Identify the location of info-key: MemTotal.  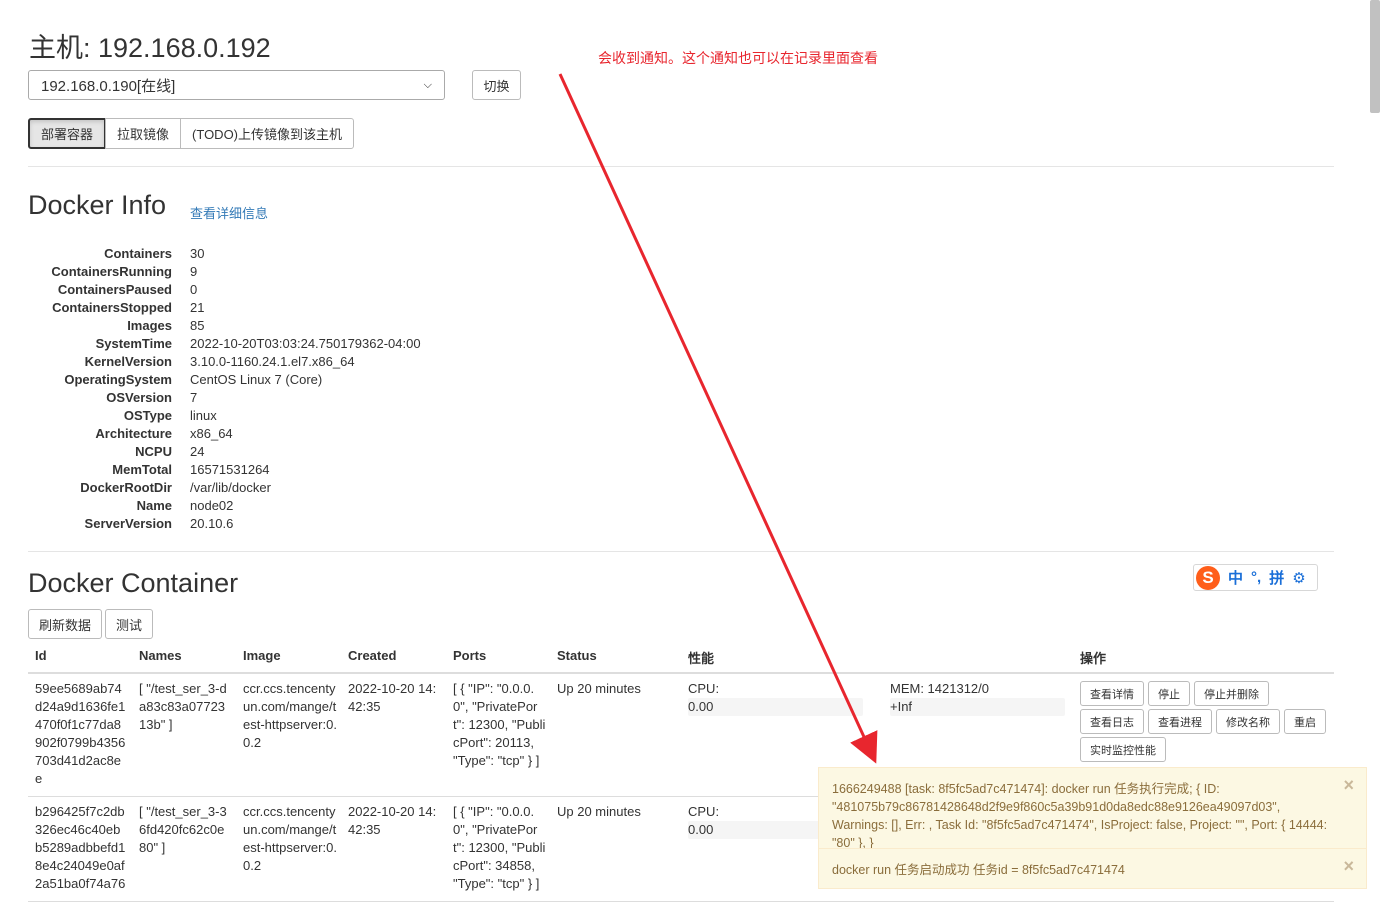
(142, 469).